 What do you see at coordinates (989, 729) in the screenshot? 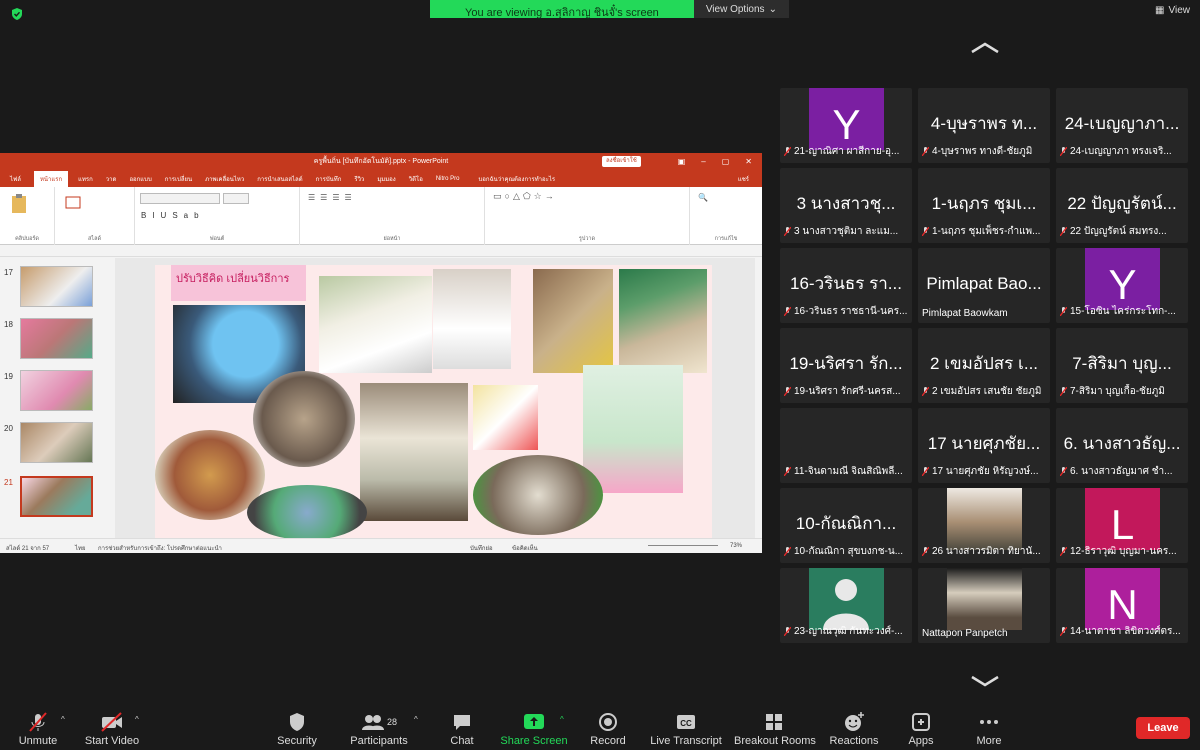
I see `more-button: More` at bounding box center [989, 729].